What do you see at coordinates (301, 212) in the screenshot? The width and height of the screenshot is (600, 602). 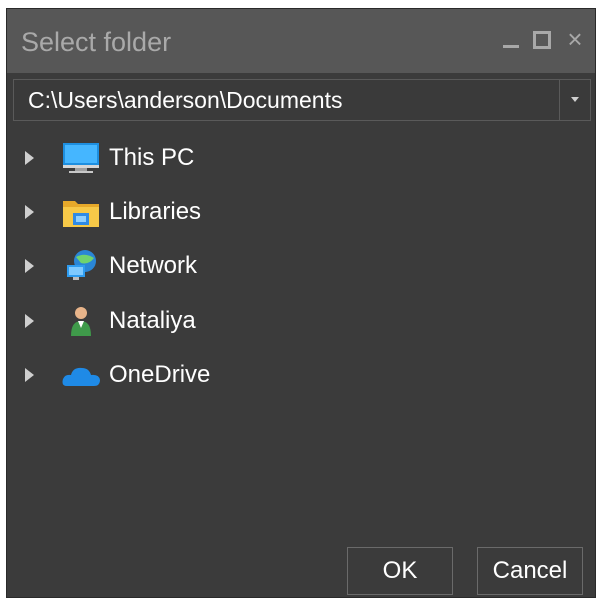 I see `tree-item-libraries: Libraries` at bounding box center [301, 212].